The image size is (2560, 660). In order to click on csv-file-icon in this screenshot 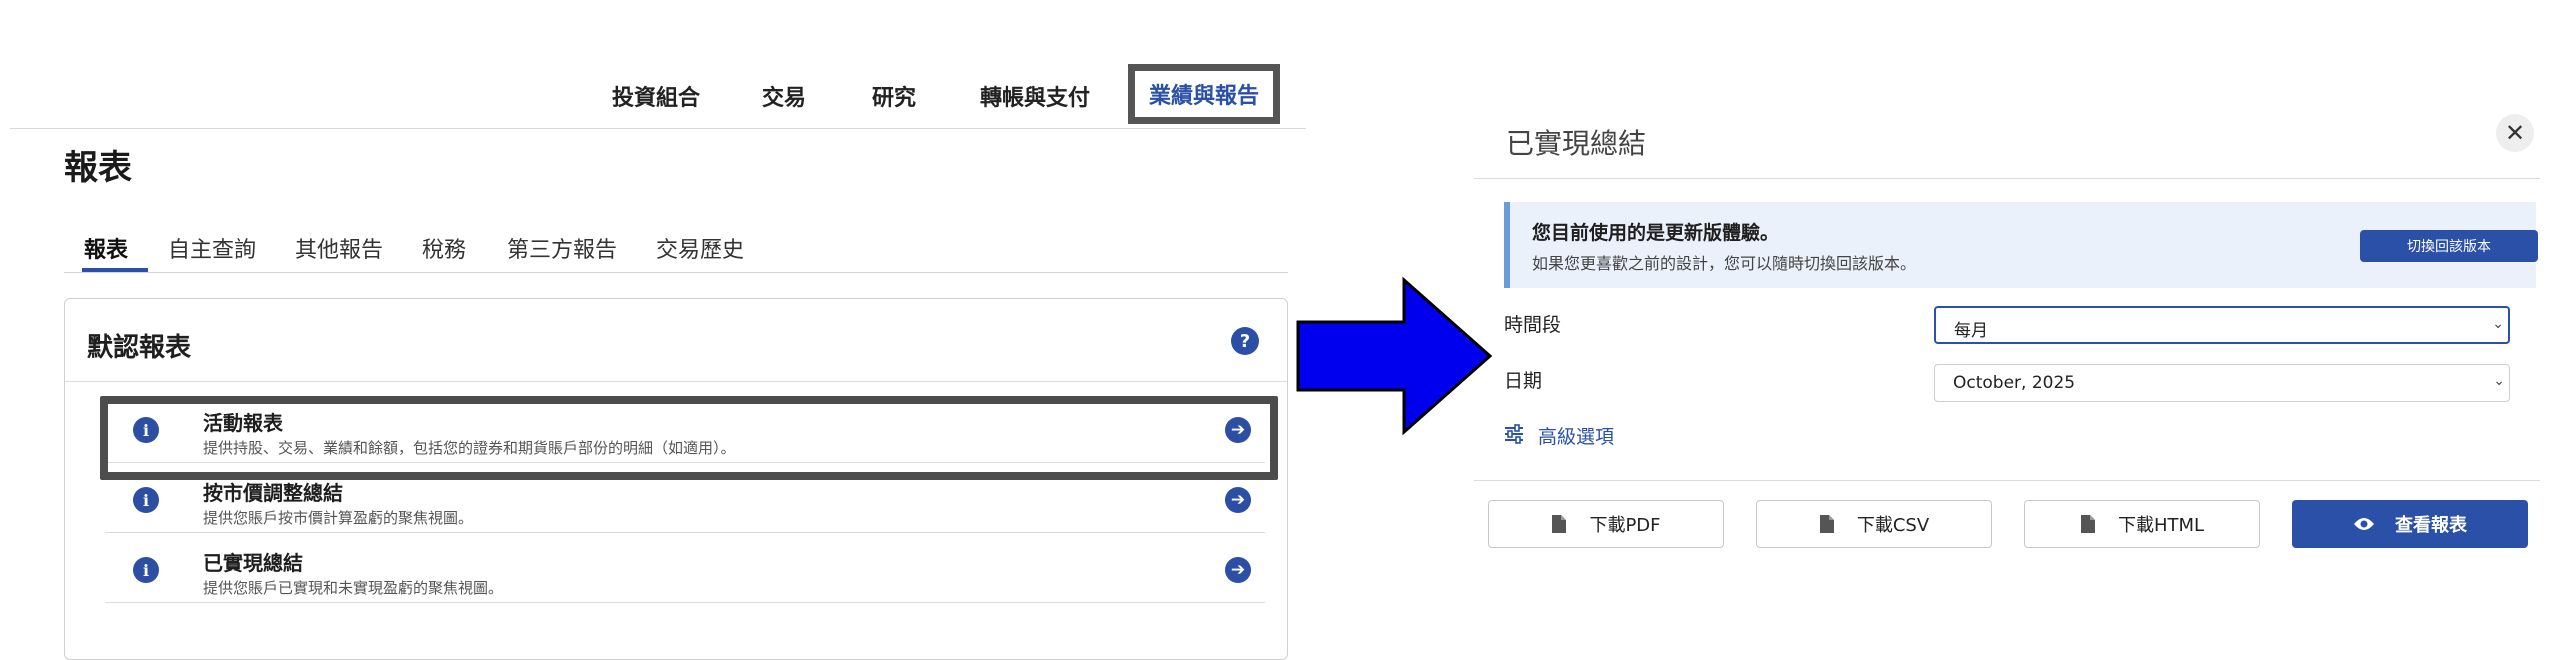, I will do `click(1826, 524)`.